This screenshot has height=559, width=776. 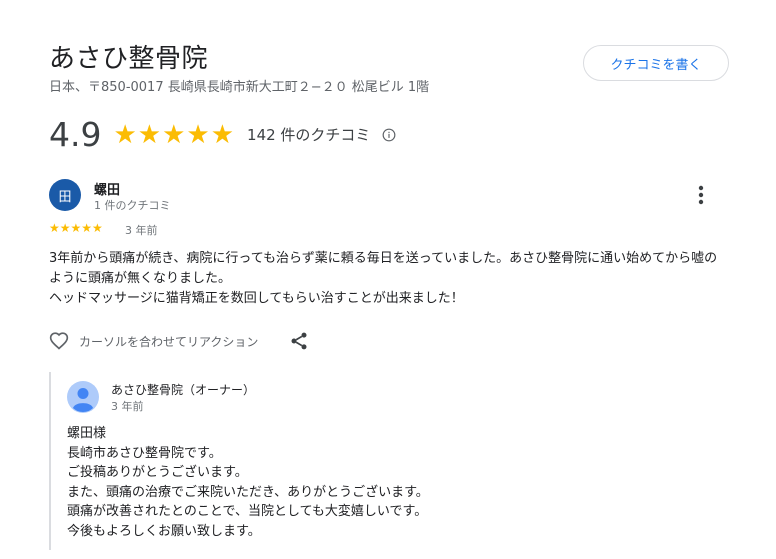 I want to click on reviewer-review-count: 1 件のクチコミ, so click(x=132, y=205).